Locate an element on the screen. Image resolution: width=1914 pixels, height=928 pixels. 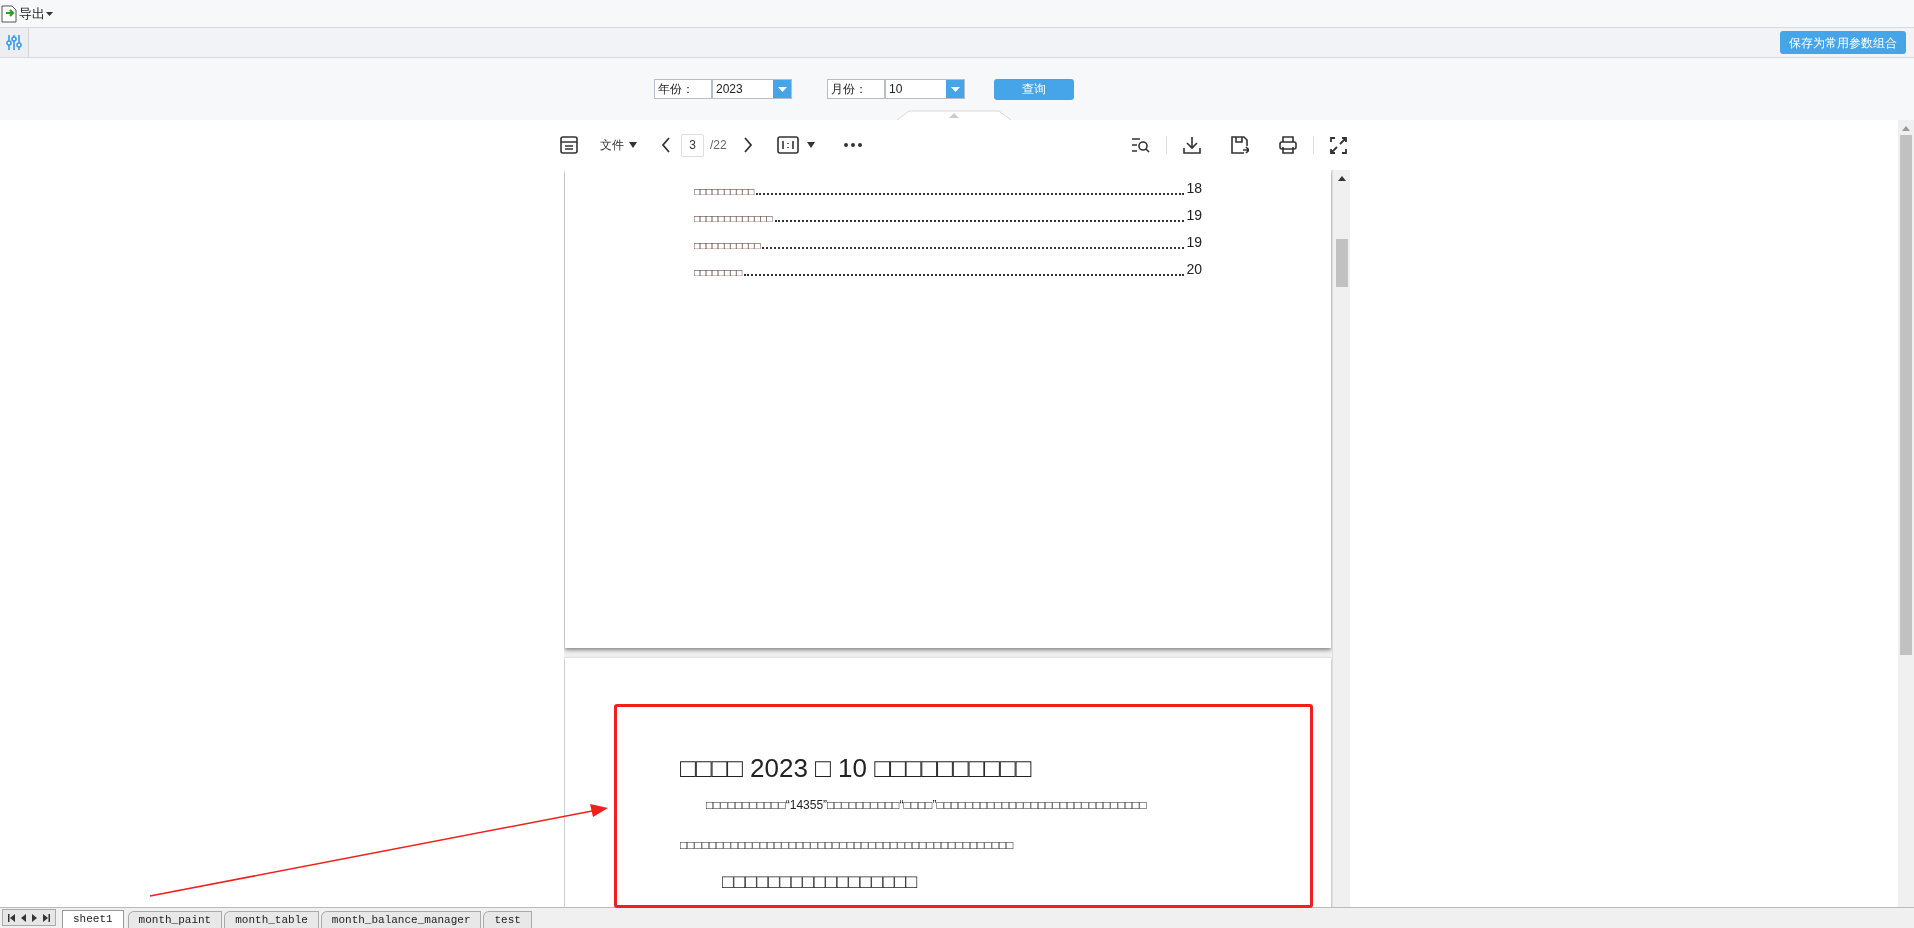
fullscreen-icon is located at coordinates (1338, 145).